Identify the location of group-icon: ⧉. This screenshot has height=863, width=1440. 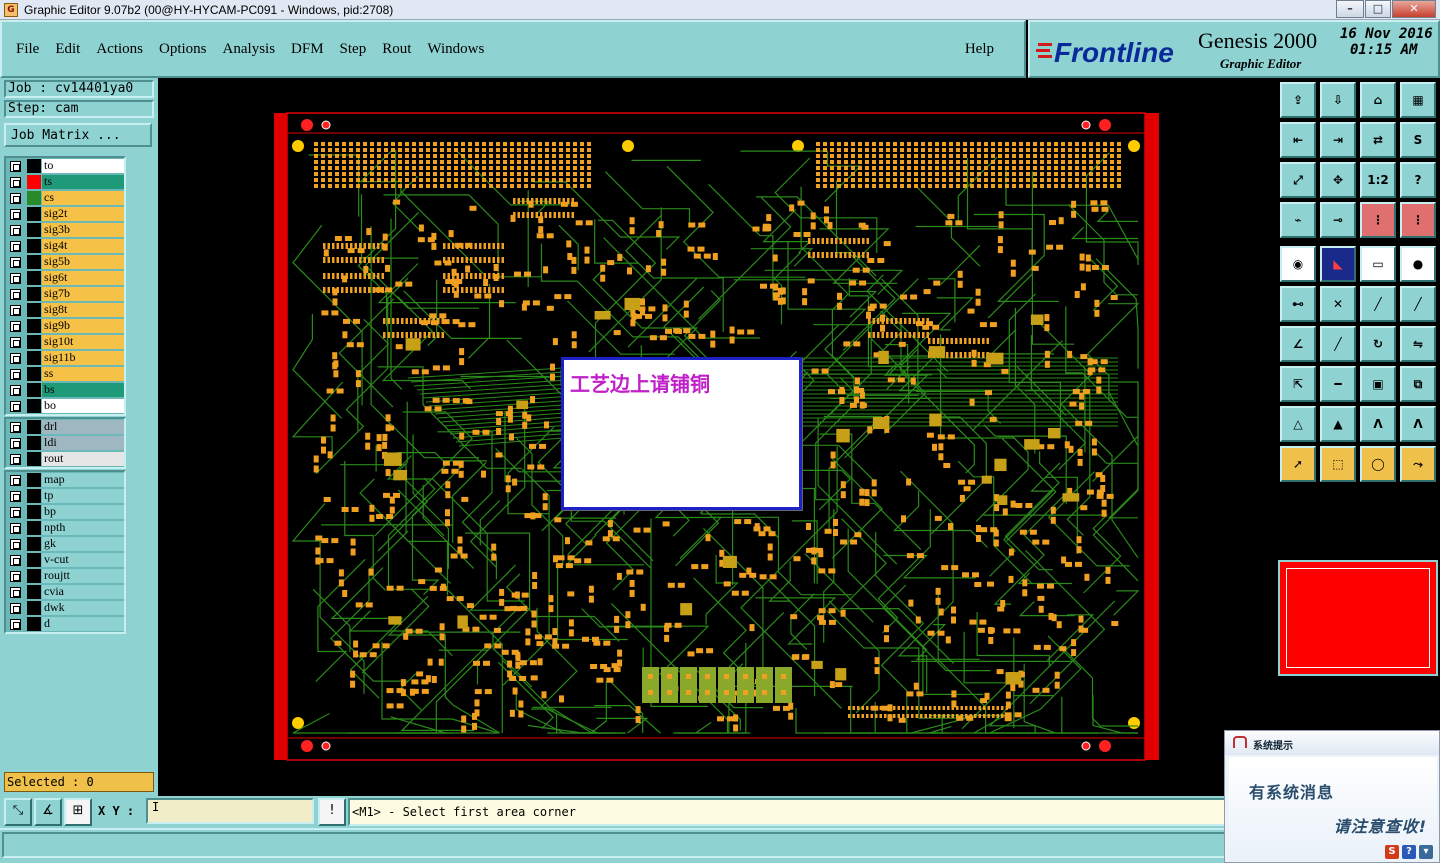
(1418, 384).